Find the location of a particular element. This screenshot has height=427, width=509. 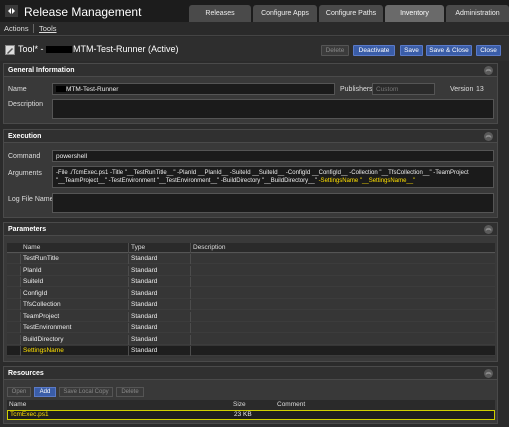

parameter-name: TfsCollection is located at coordinates (75, 305).